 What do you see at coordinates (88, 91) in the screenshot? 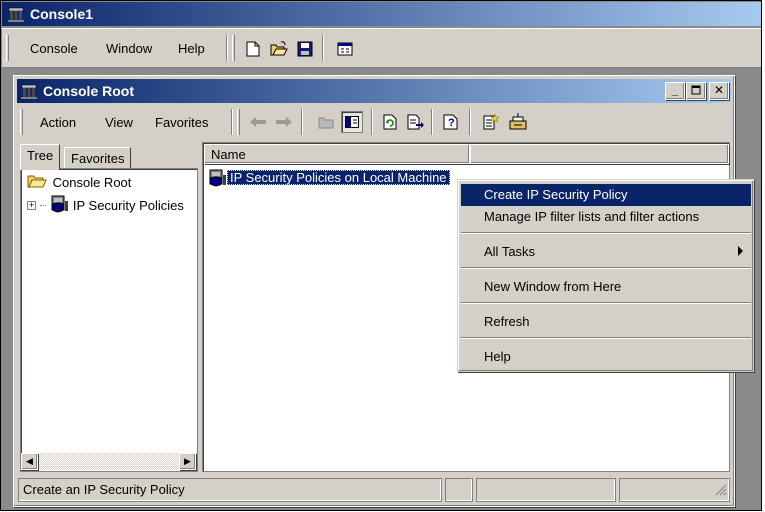
I see `console-root-title: Console Root` at bounding box center [88, 91].